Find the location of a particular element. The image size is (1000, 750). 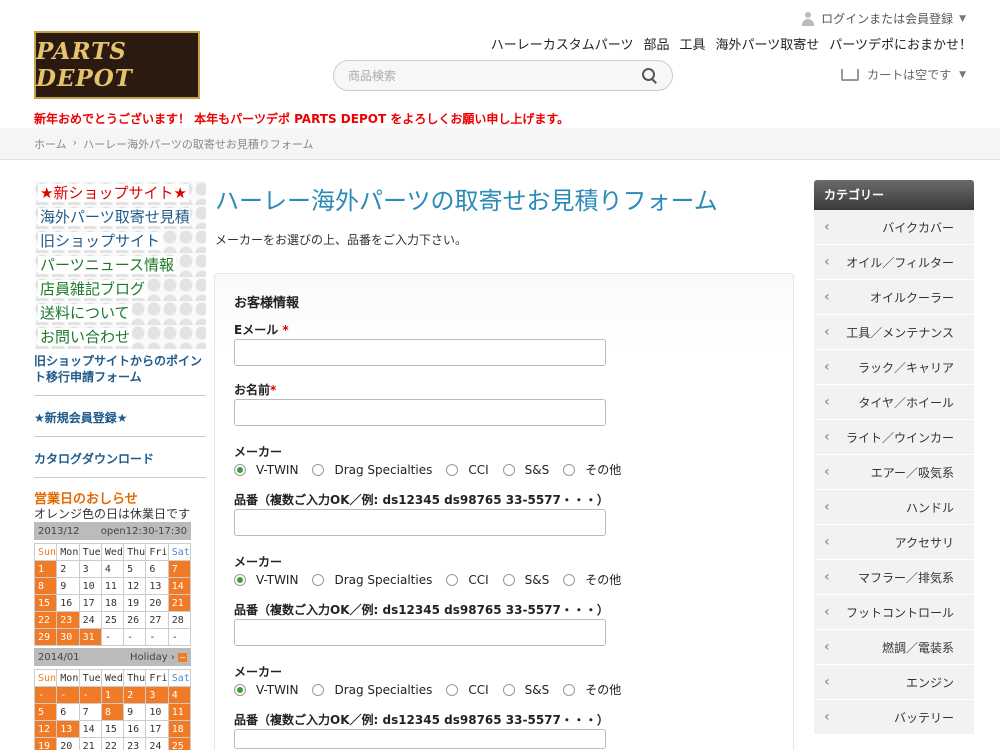

name-field is located at coordinates (420, 412).